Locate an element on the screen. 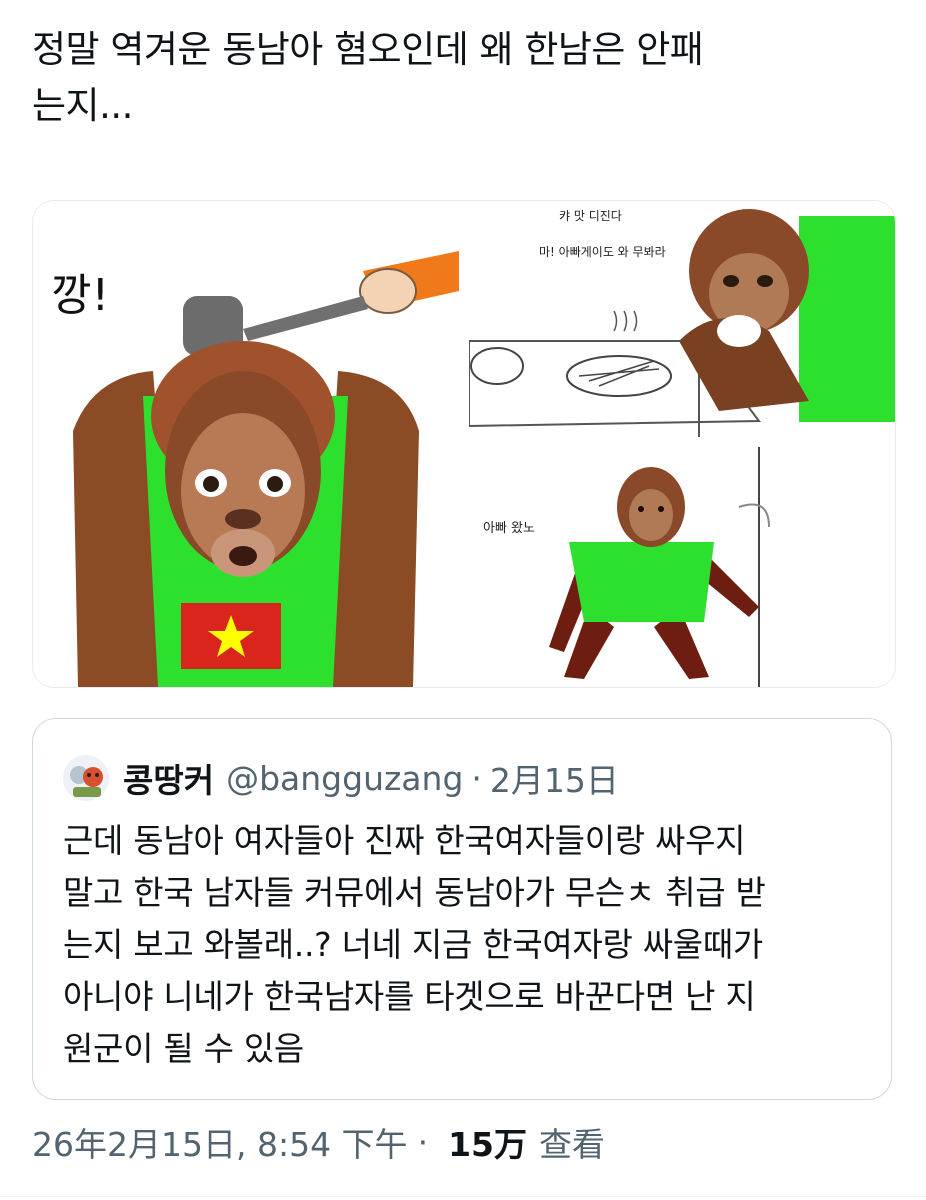 The height and width of the screenshot is (1200, 926). quoted-text-line: 말고 한국 남자들 커뮤에서 동남아가 무슨ㅊ 취급 받 is located at coordinates (414, 892).